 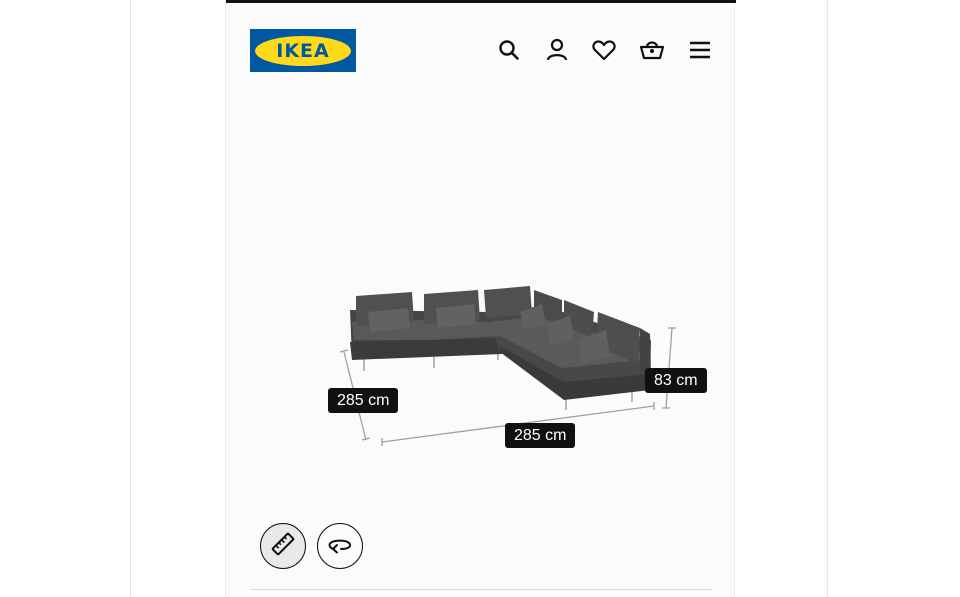 I want to click on ruler-icon, so click(x=283, y=546).